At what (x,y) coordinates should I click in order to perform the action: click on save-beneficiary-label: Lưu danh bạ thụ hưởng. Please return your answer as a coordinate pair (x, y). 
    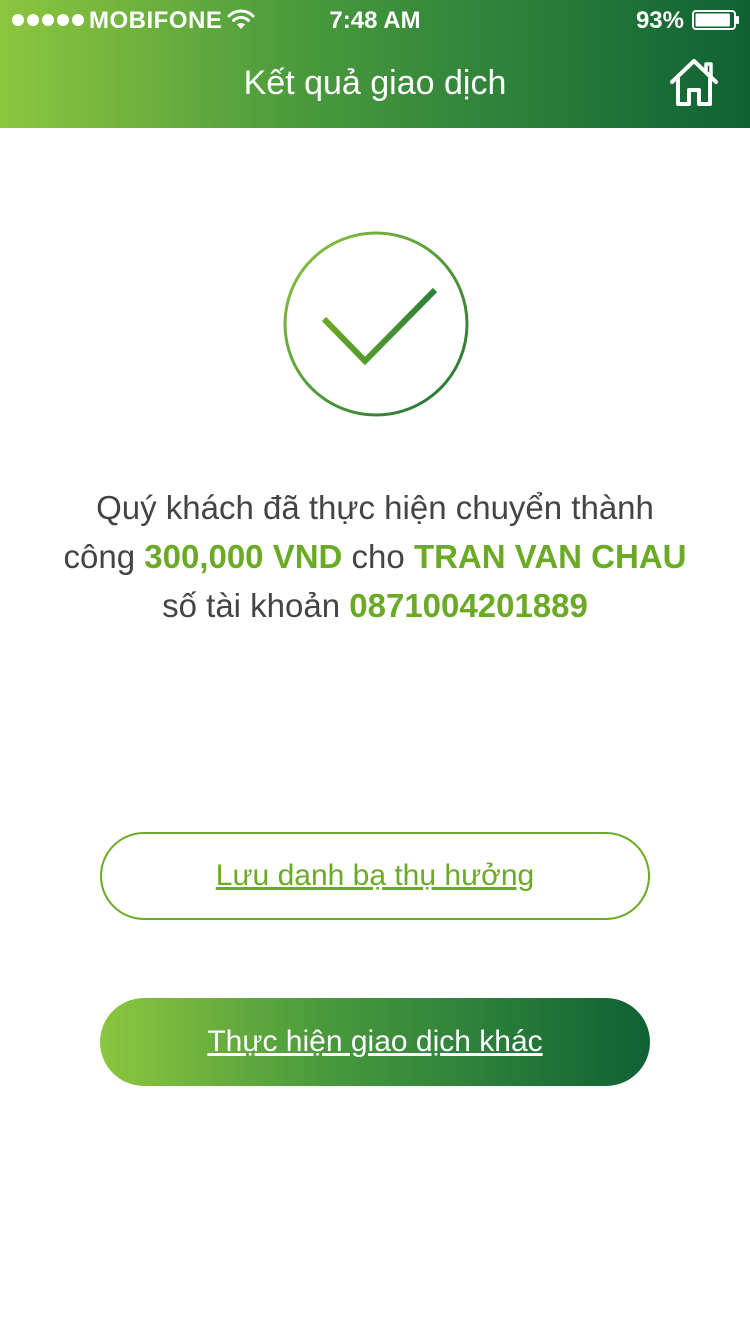
    Looking at the image, I should click on (375, 875).